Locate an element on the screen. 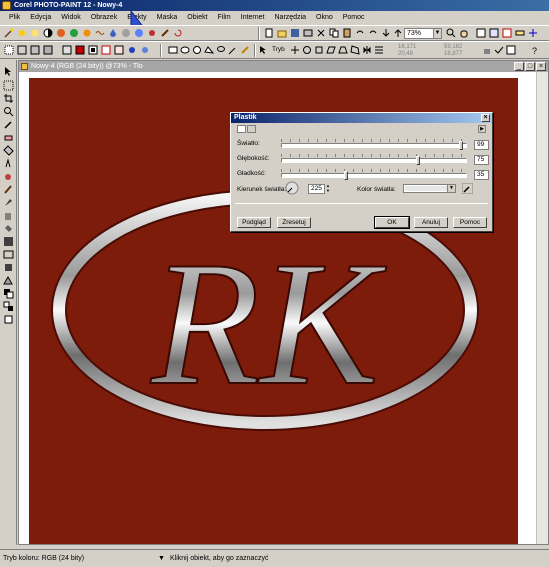 Image resolution: width=549 pixels, height=567 pixels. brush-mask-icon is located at coordinates (245, 50).